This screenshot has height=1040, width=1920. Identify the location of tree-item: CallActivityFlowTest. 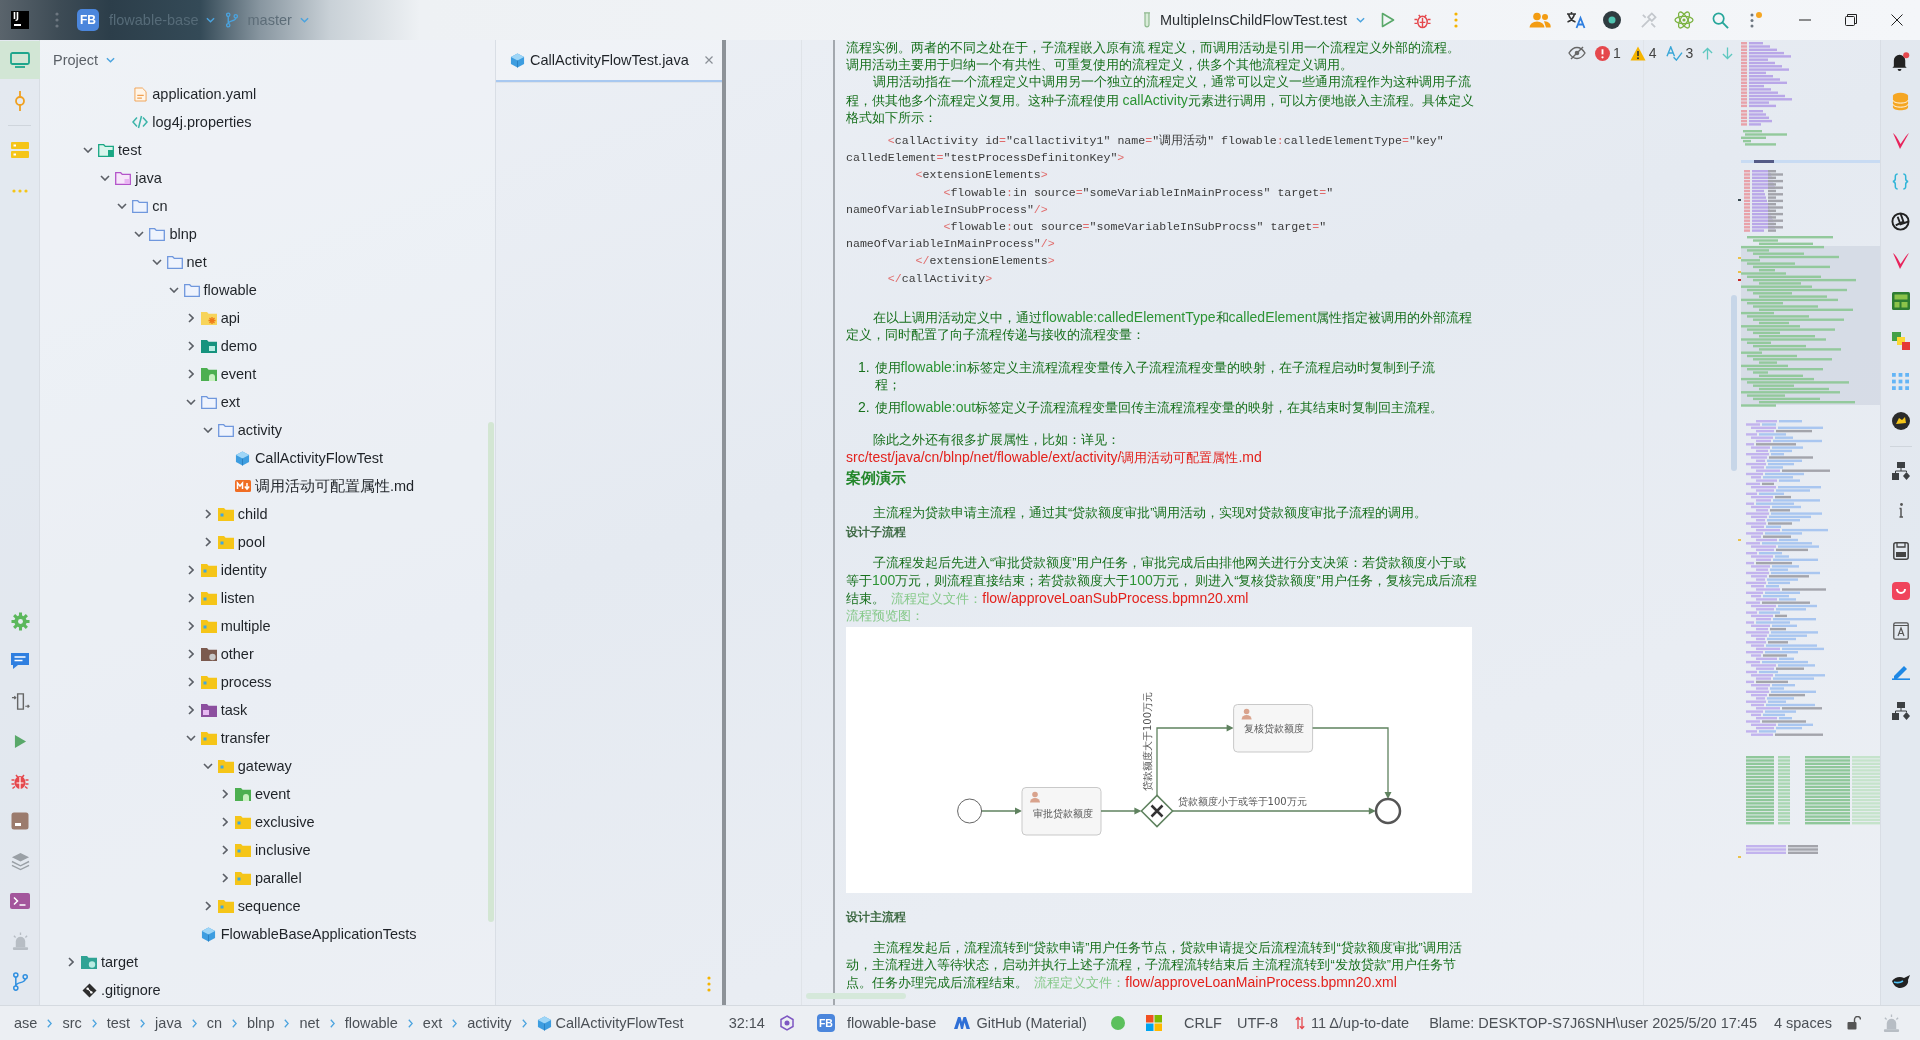
(318, 458).